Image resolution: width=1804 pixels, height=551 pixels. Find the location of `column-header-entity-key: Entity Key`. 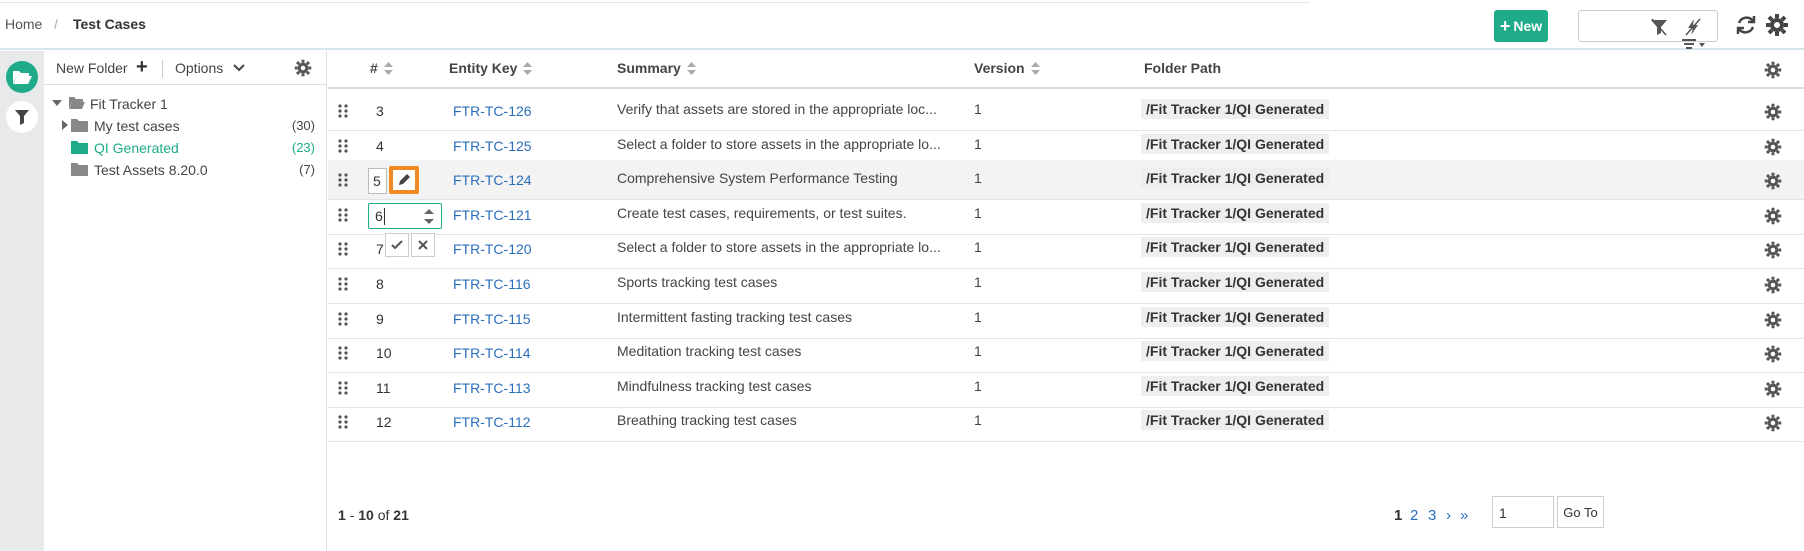

column-header-entity-key: Entity Key is located at coordinates (491, 68).